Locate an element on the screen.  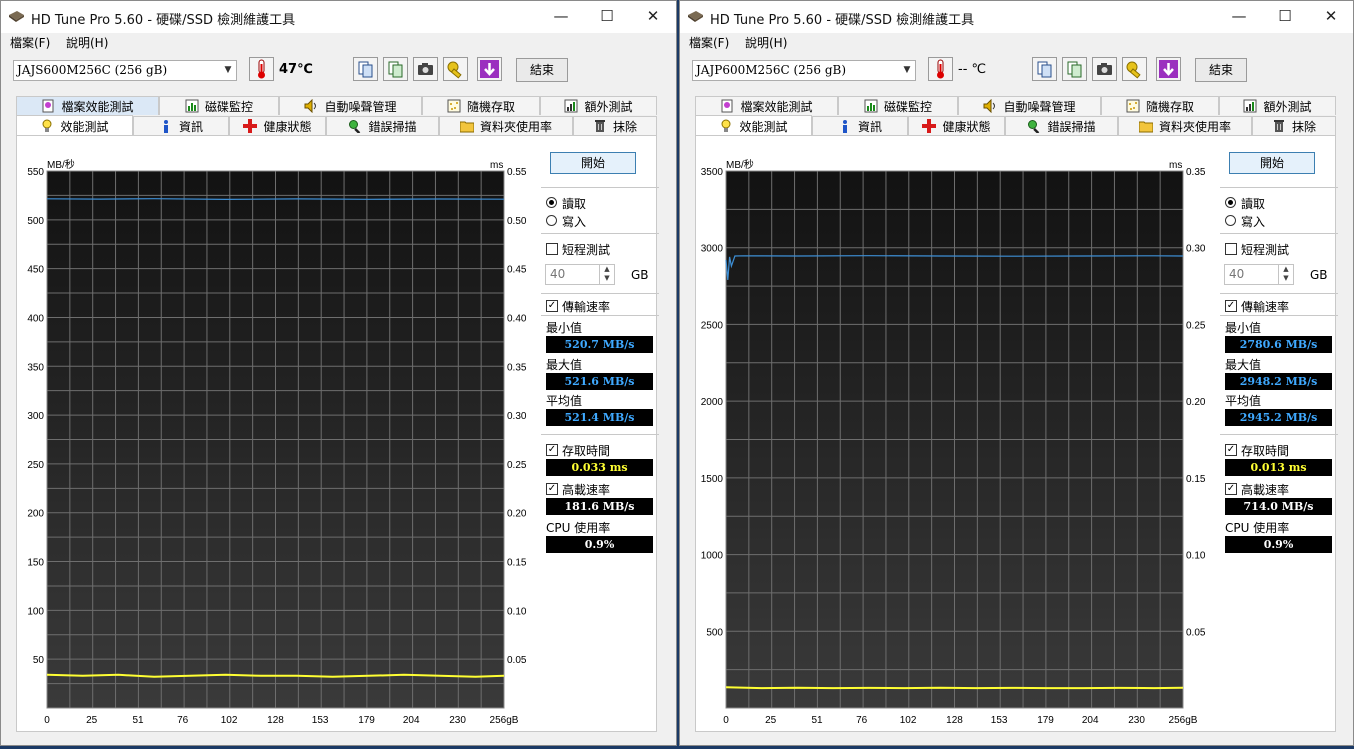
wrench-icon is located at coordinates (454, 70).